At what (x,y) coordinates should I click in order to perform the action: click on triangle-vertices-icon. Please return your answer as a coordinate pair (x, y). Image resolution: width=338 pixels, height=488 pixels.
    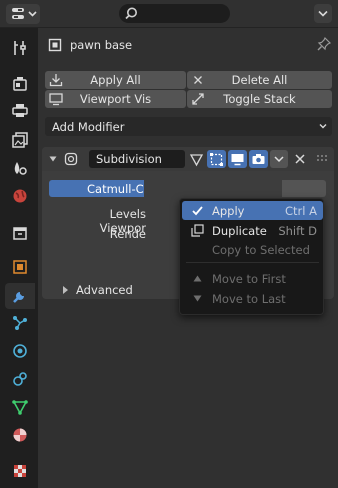
    Looking at the image, I should click on (196, 159).